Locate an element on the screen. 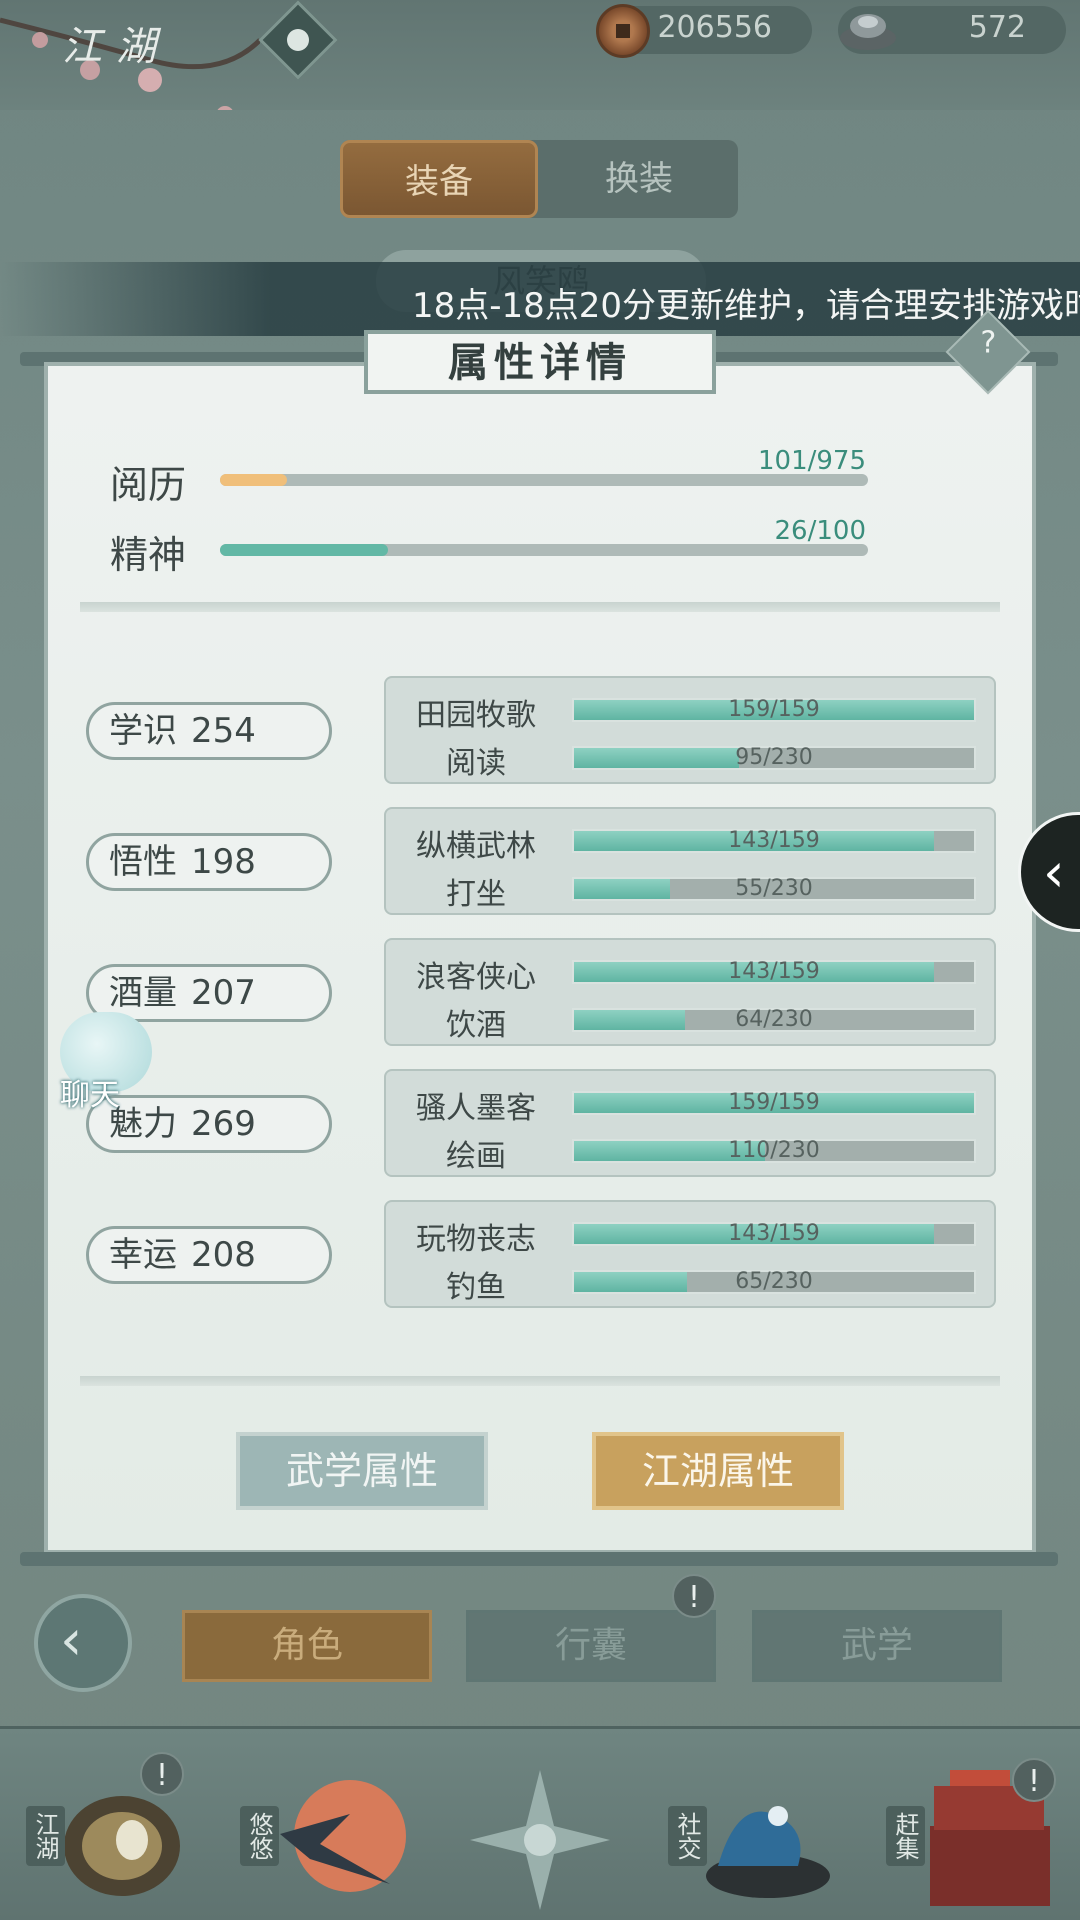 Image resolution: width=1080 pixels, height=1920 pixels. equipment-tabs: 装备 换装 is located at coordinates (539, 179).